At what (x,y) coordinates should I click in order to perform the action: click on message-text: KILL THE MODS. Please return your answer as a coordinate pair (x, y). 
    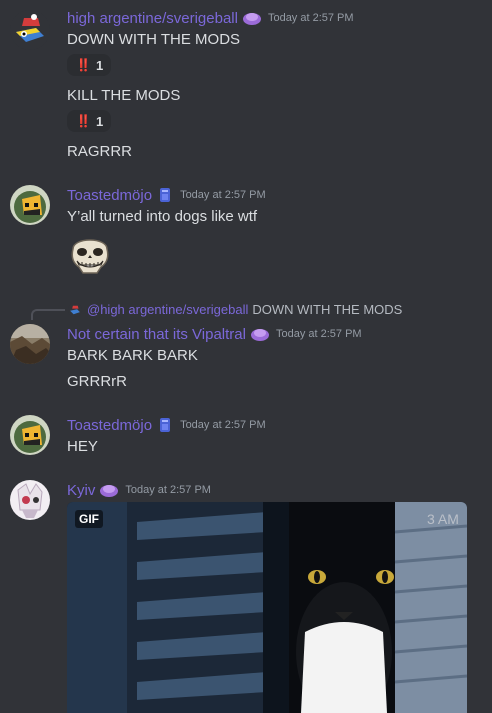
    Looking at the image, I should click on (124, 95).